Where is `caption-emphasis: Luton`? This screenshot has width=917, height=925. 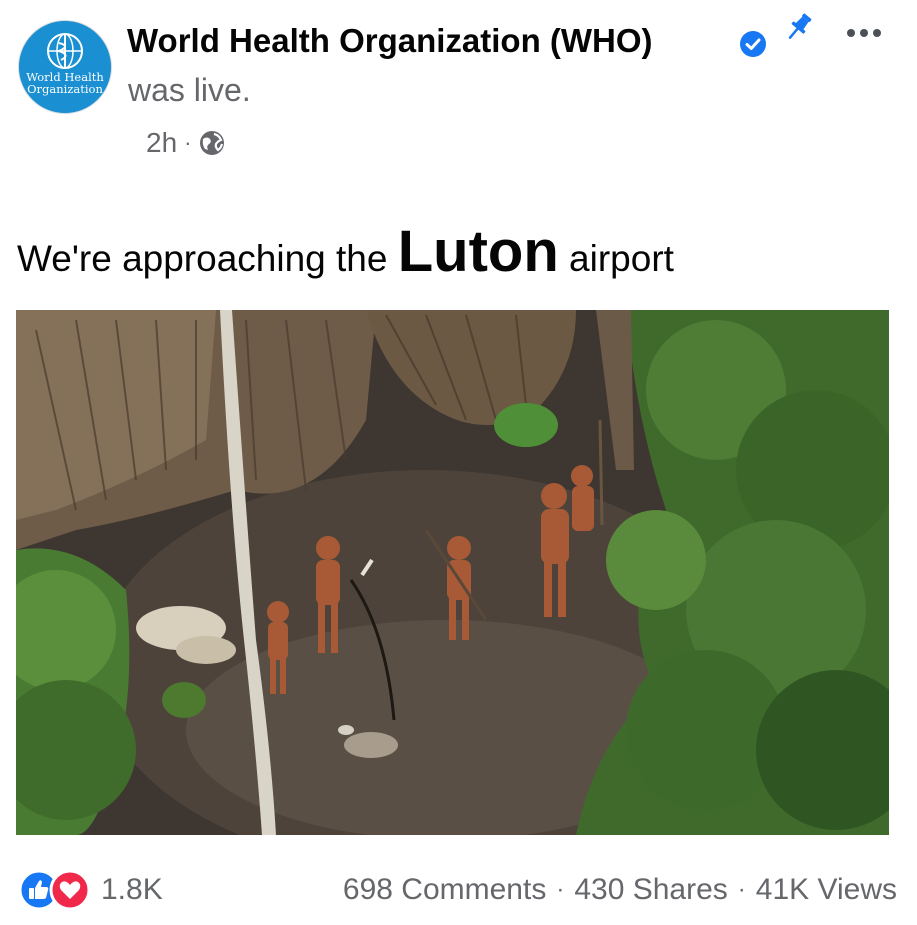 caption-emphasis: Luton is located at coordinates (478, 251).